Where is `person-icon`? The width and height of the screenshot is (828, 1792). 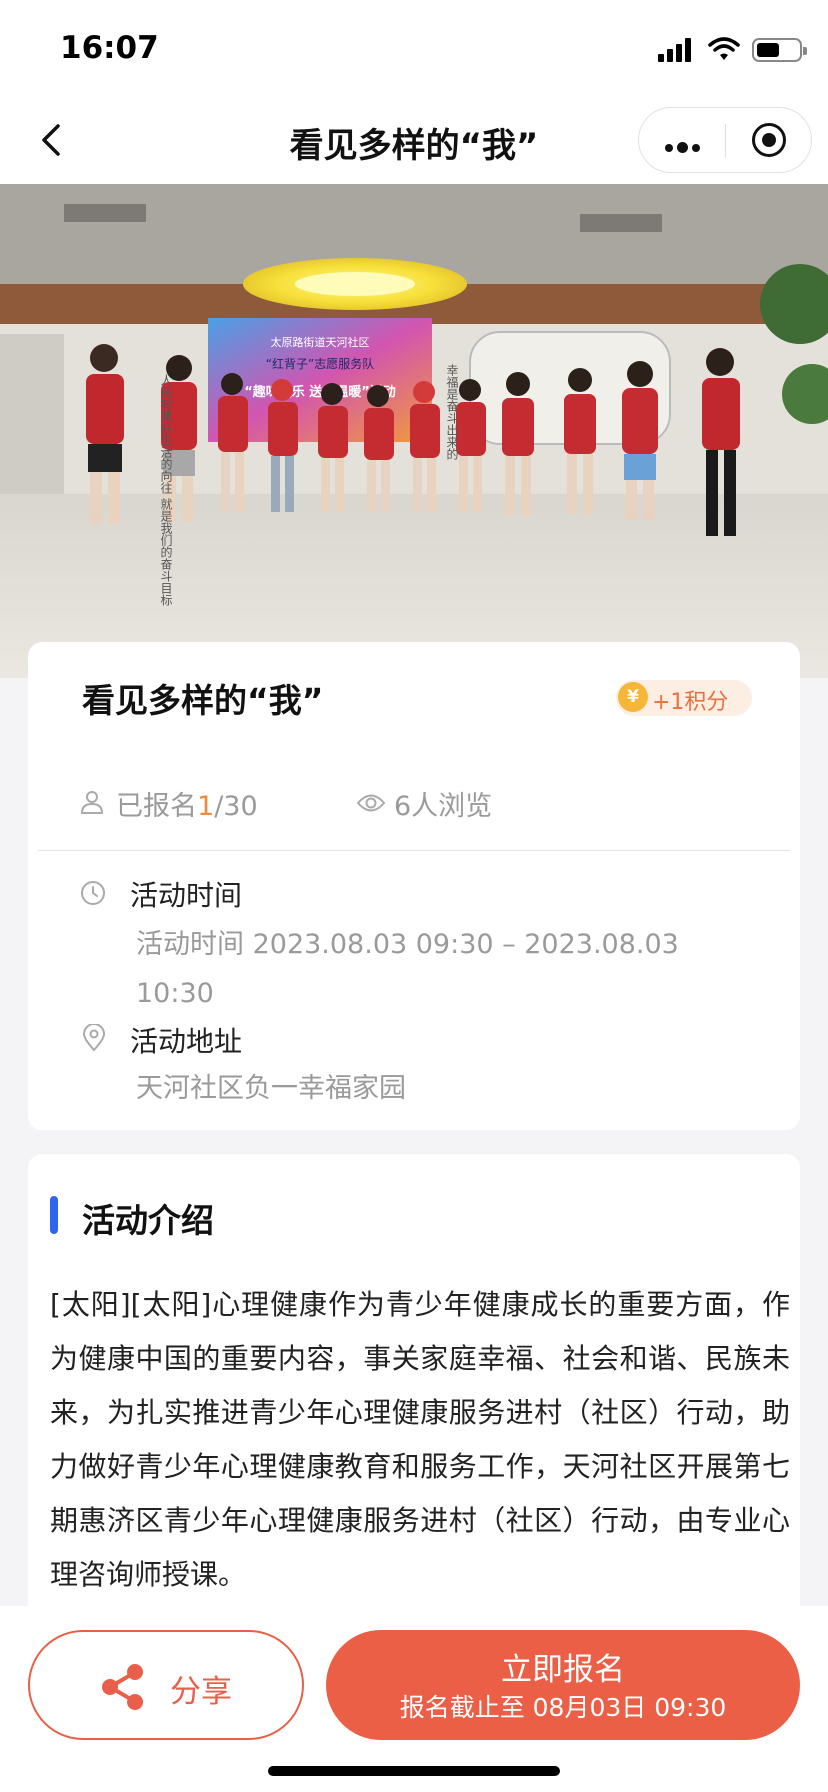 person-icon is located at coordinates (92, 802).